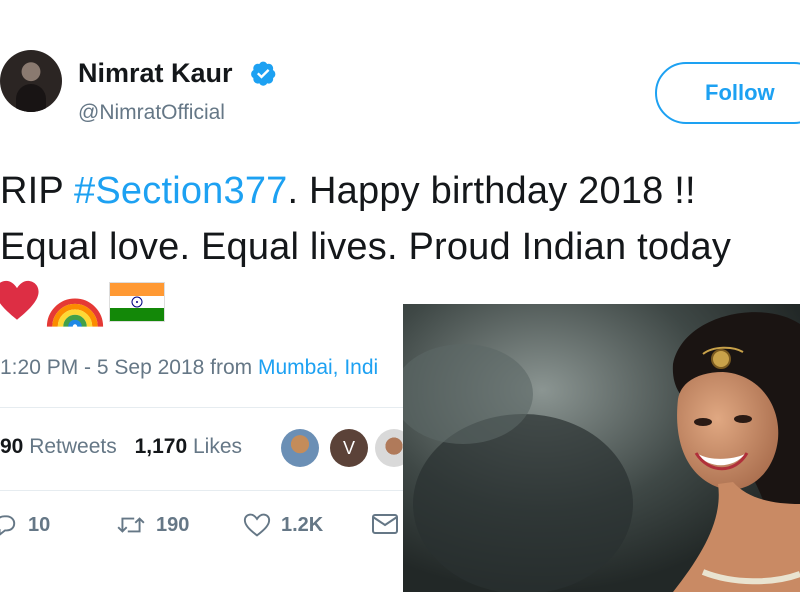 This screenshot has height=600, width=800. What do you see at coordinates (173, 524) in the screenshot?
I see `retweet-count: 190` at bounding box center [173, 524].